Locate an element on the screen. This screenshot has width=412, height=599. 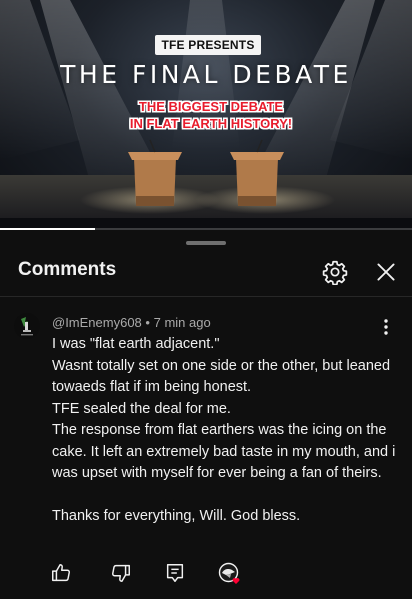
video-progress-bar is located at coordinates (206, 229).